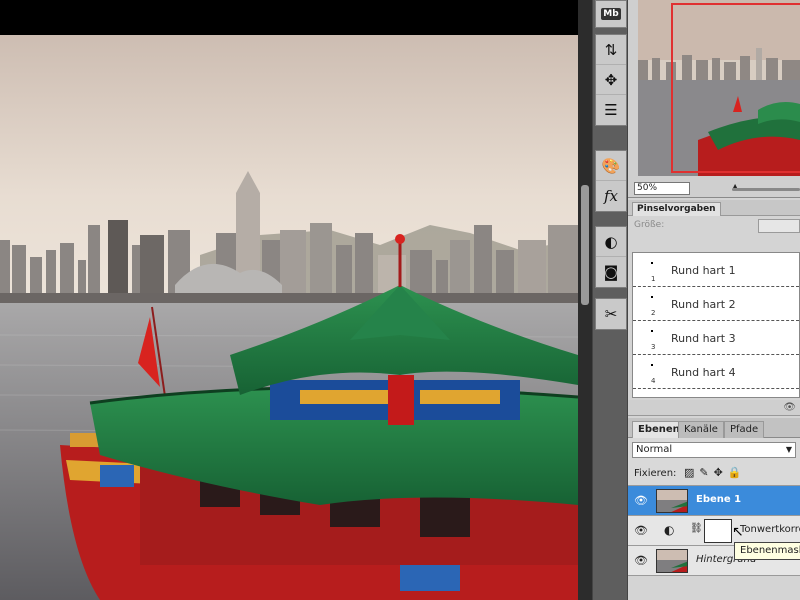 The image size is (800, 600). Describe the element at coordinates (735, 88) in the screenshot. I see `navigator-view-box` at that location.